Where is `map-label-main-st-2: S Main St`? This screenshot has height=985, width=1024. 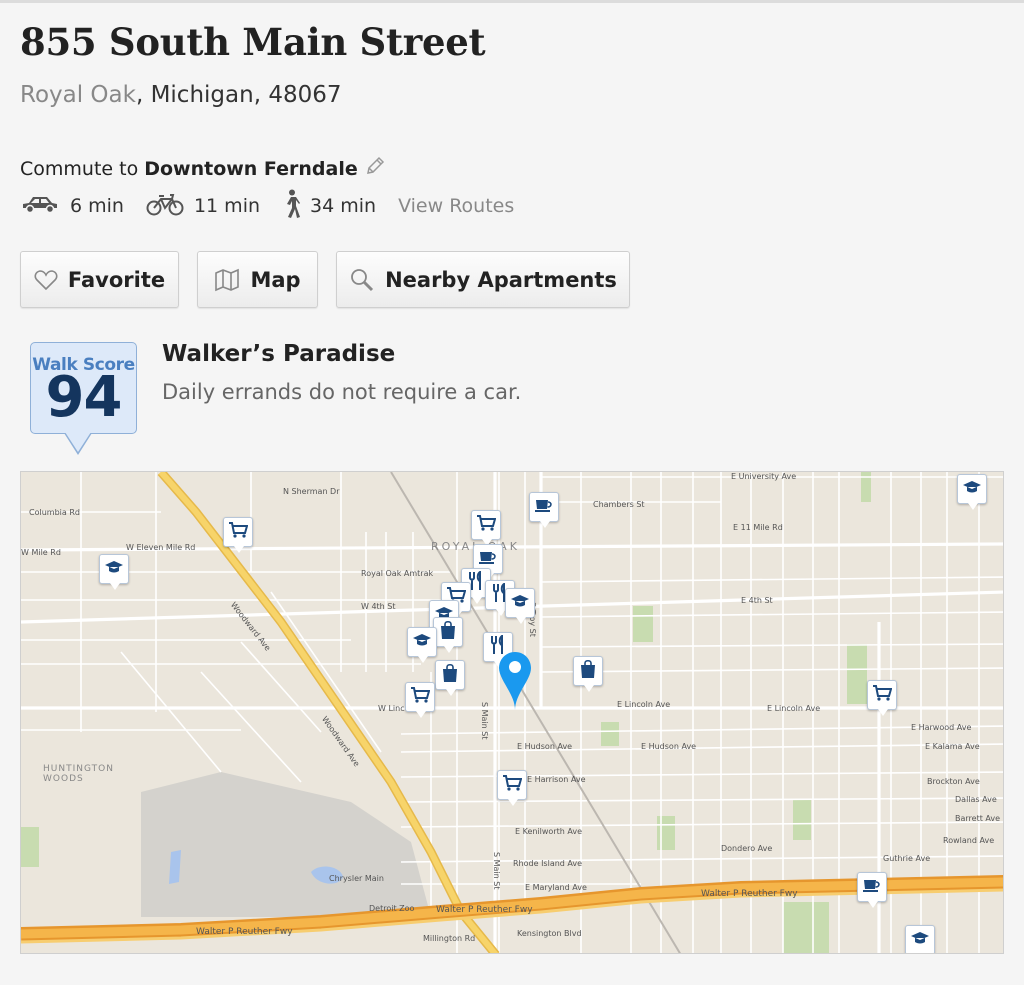 map-label-main-st-2: S Main St is located at coordinates (496, 871).